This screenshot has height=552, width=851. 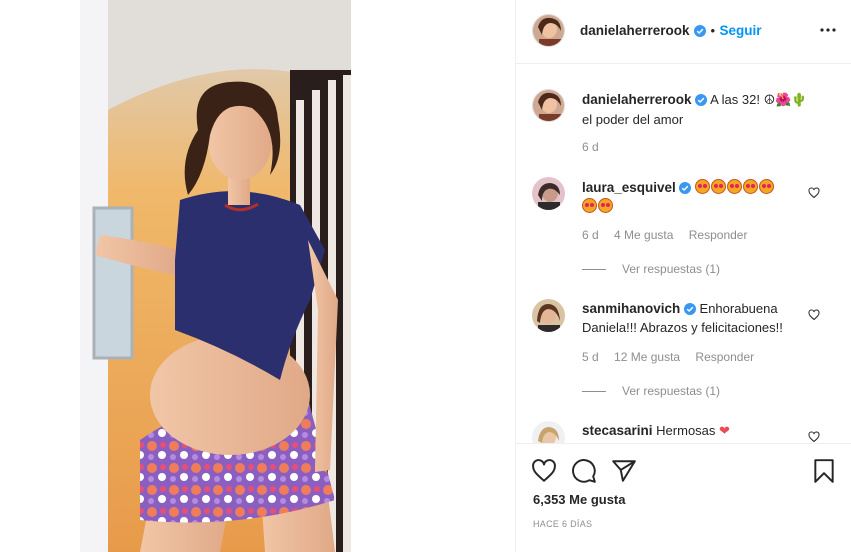 What do you see at coordinates (824, 471) in the screenshot?
I see `bookmark-icon` at bounding box center [824, 471].